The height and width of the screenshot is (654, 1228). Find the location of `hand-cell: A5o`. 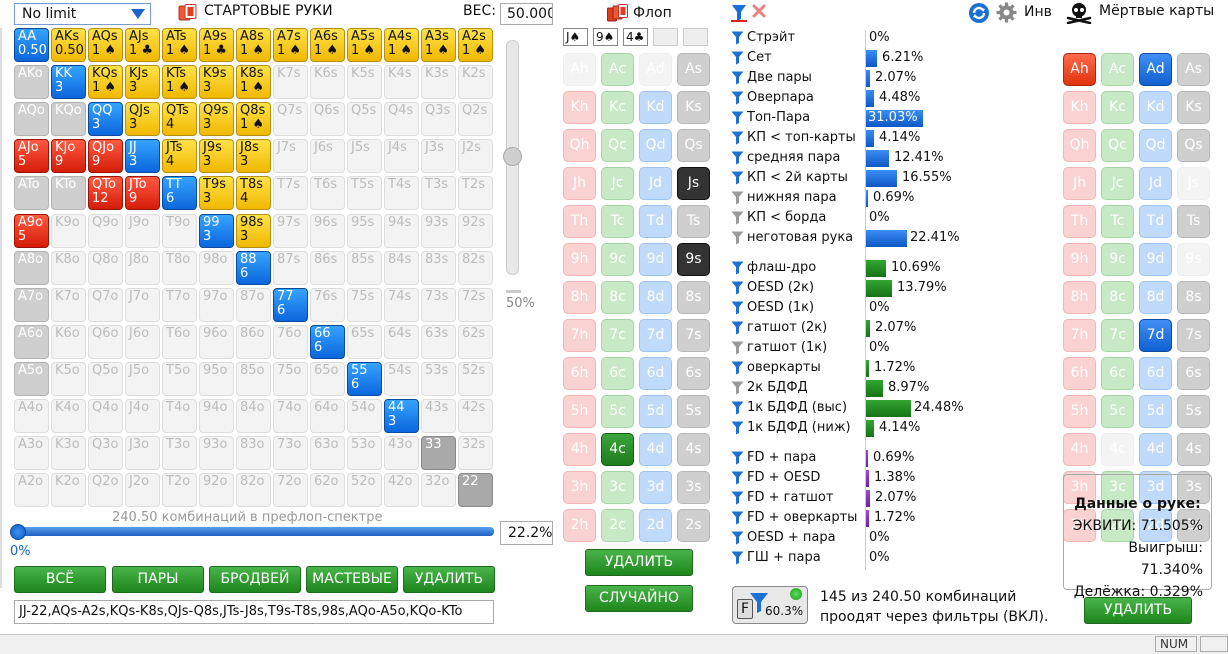

hand-cell: A5o is located at coordinates (31, 379).